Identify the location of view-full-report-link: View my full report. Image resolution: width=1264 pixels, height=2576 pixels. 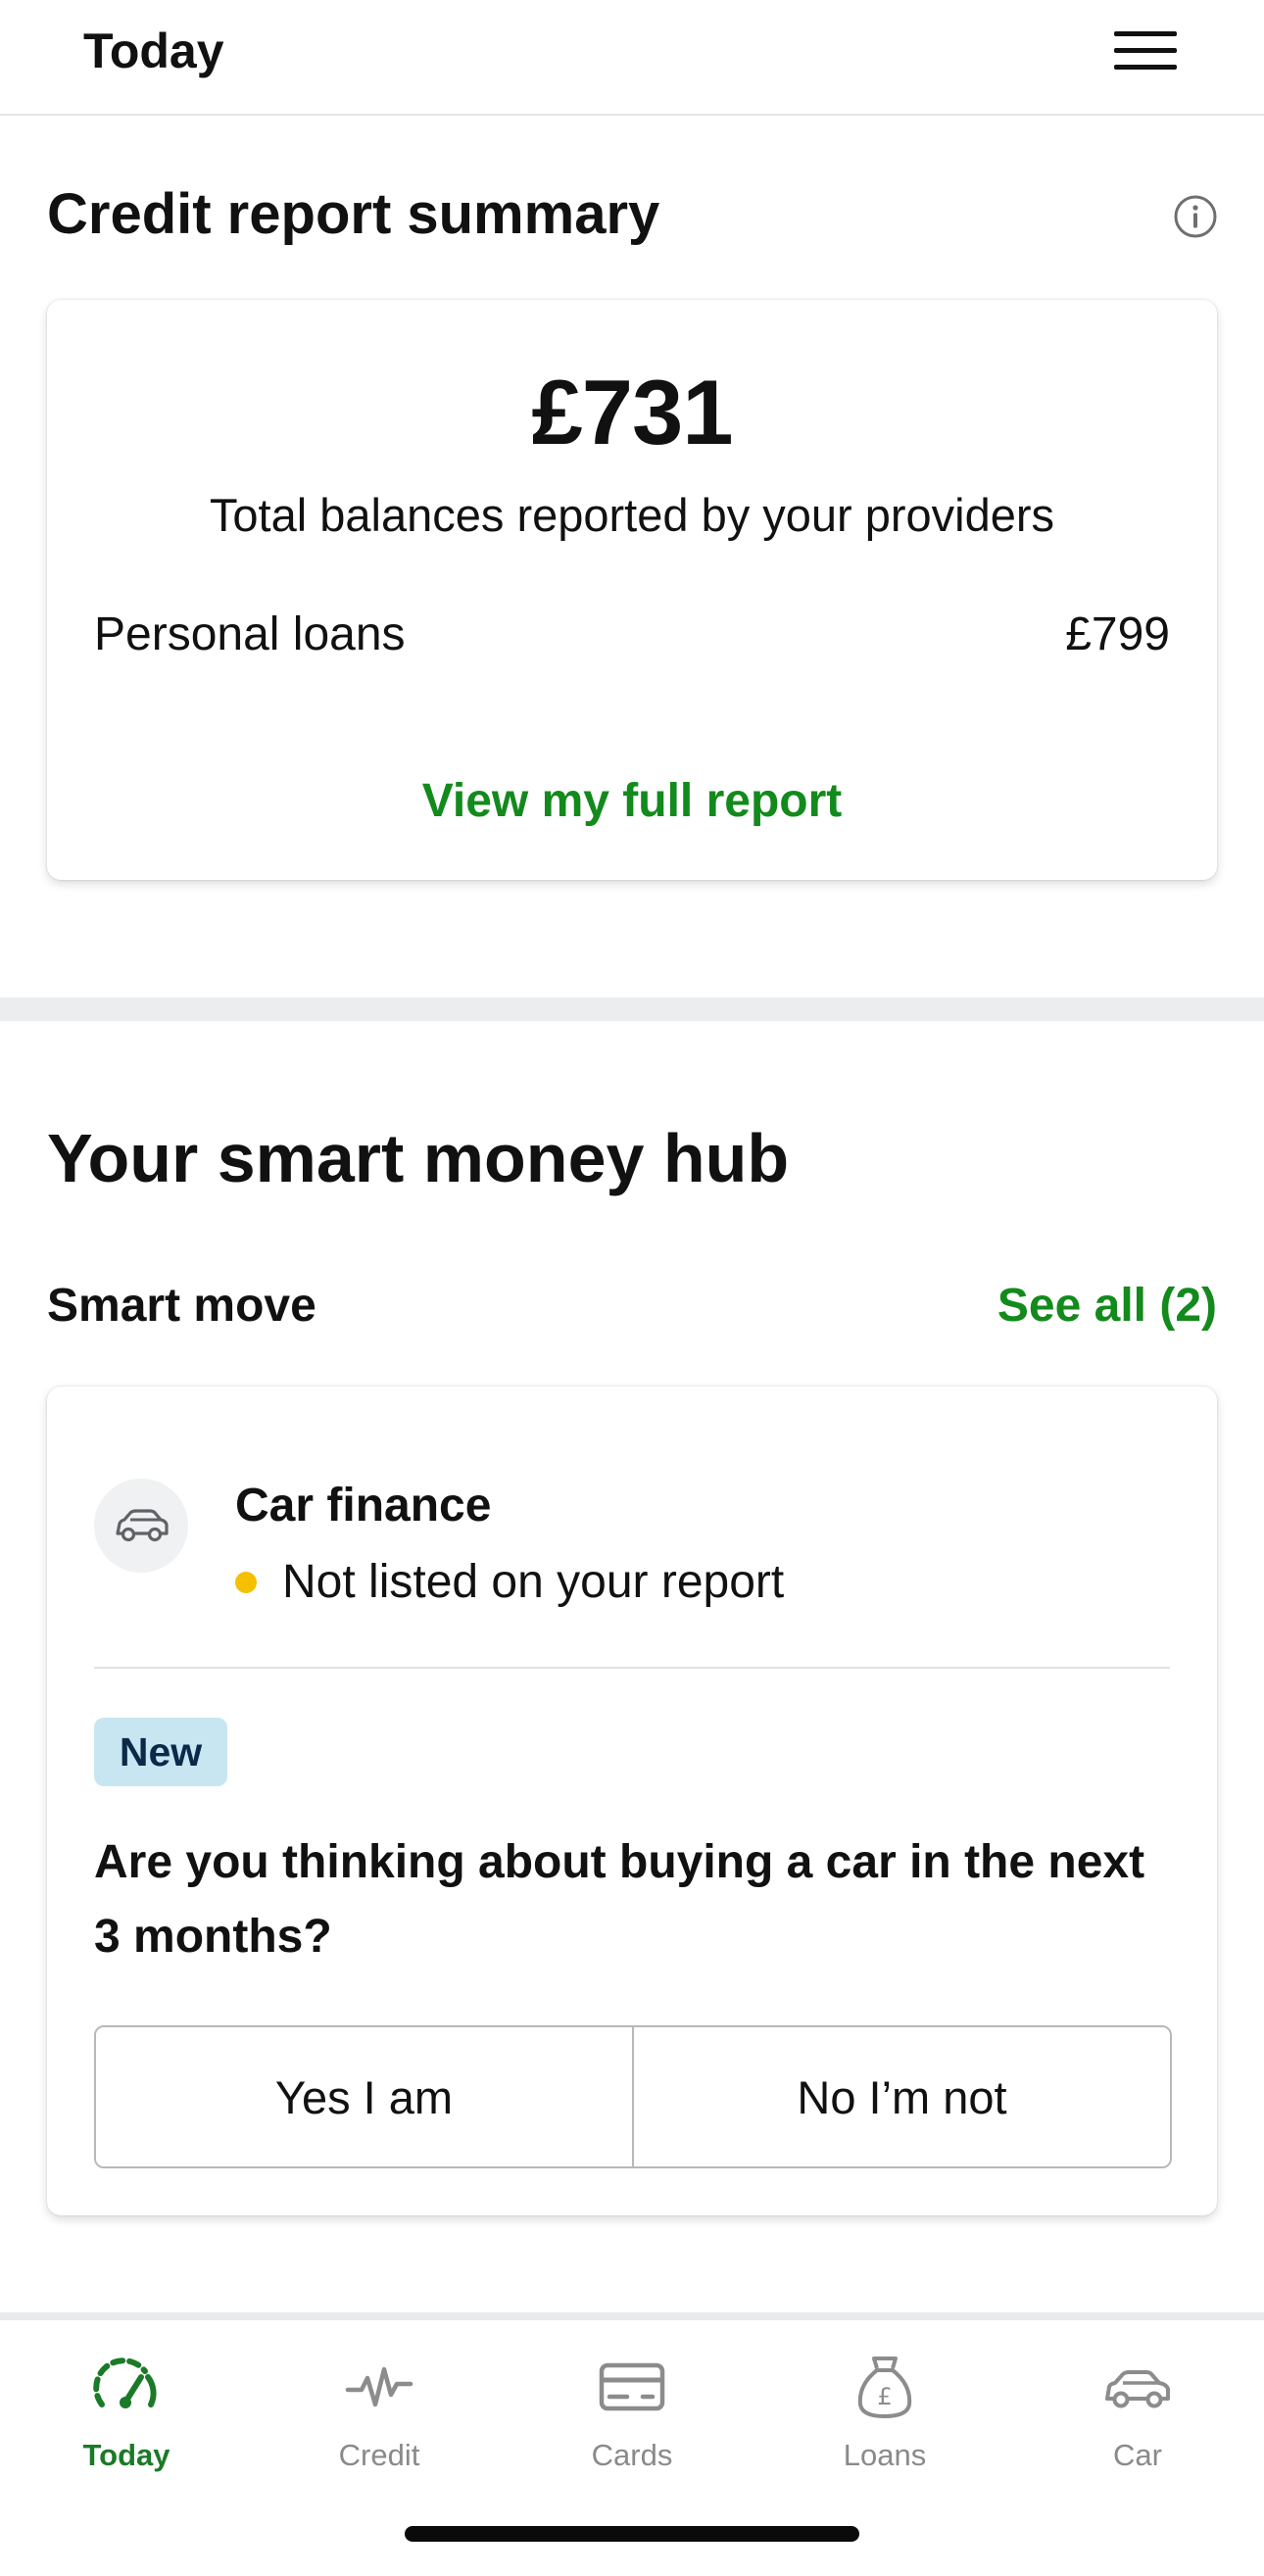
(632, 801).